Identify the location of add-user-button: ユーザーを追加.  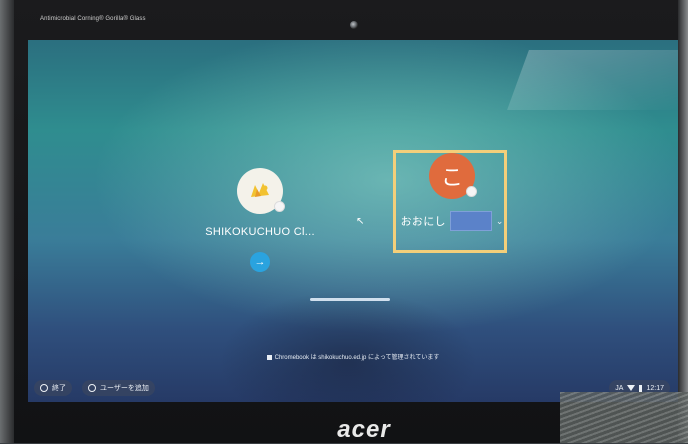
(118, 388).